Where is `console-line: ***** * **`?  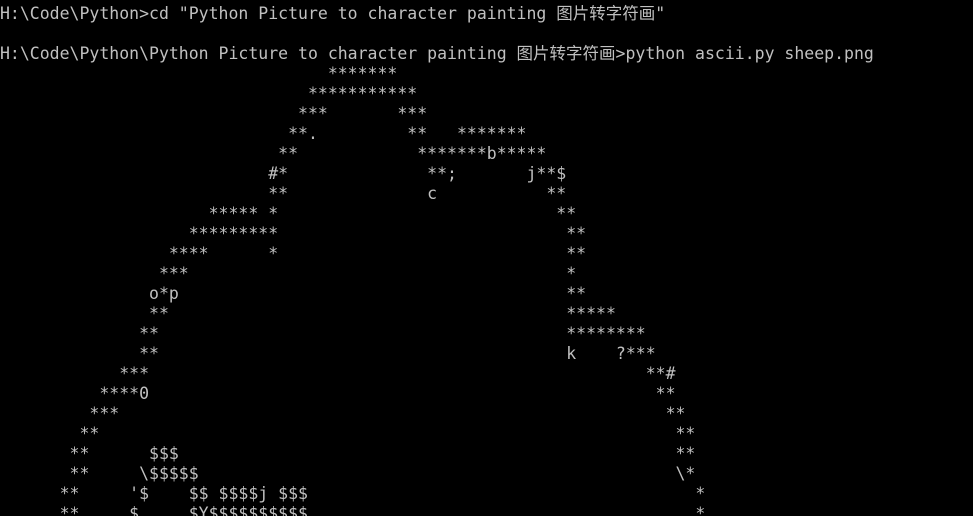
console-line: ***** * ** is located at coordinates (486, 214).